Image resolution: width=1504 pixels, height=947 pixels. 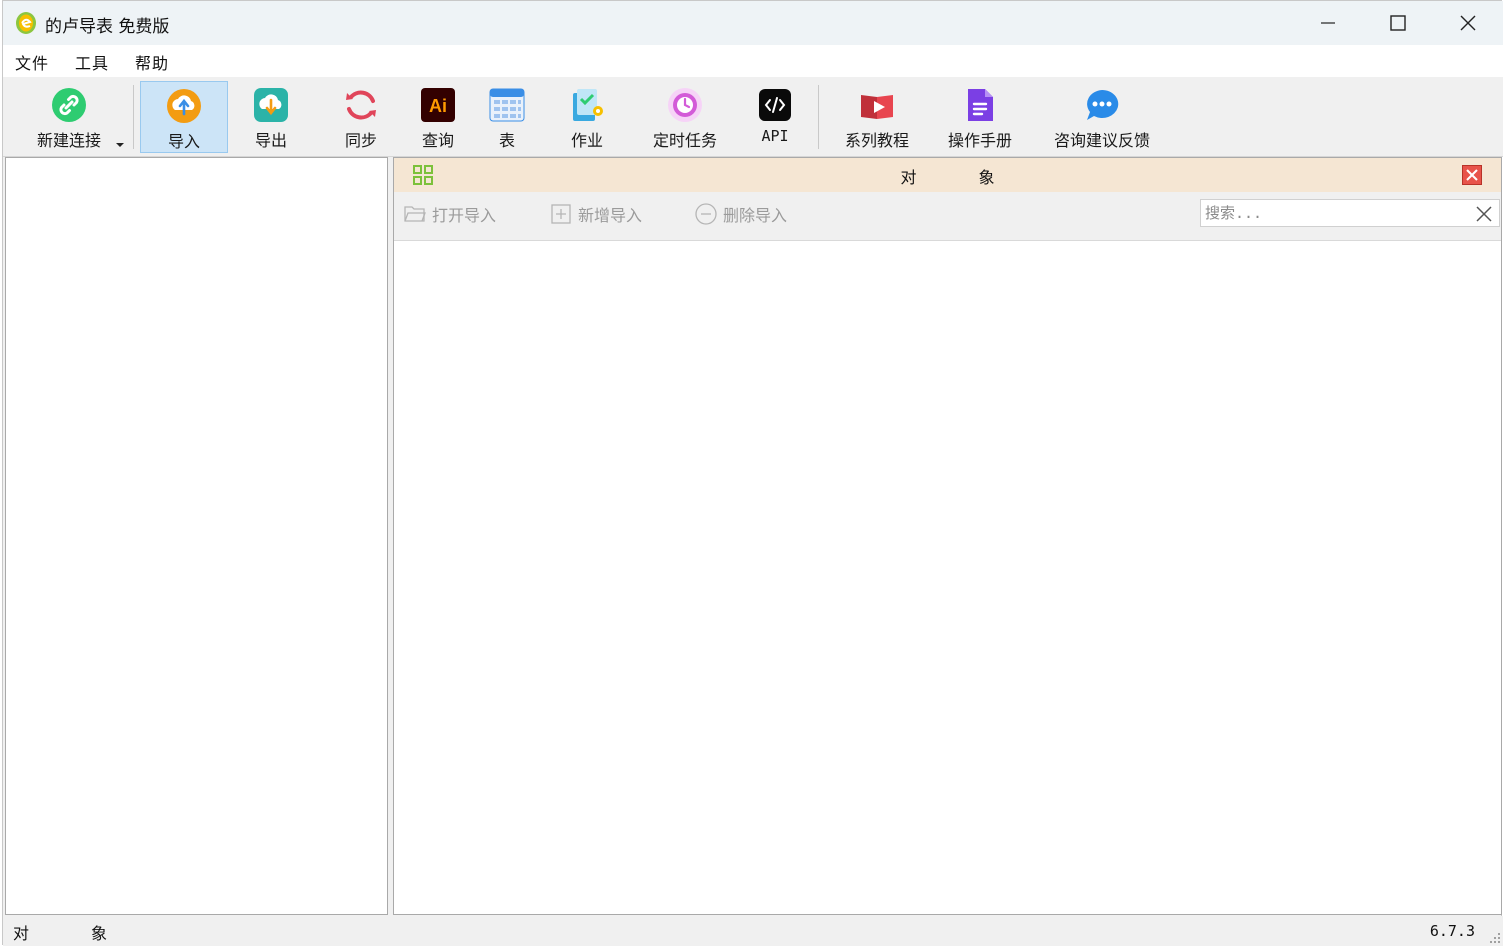 I want to click on sync-label: 同步, so click(x=360, y=140).